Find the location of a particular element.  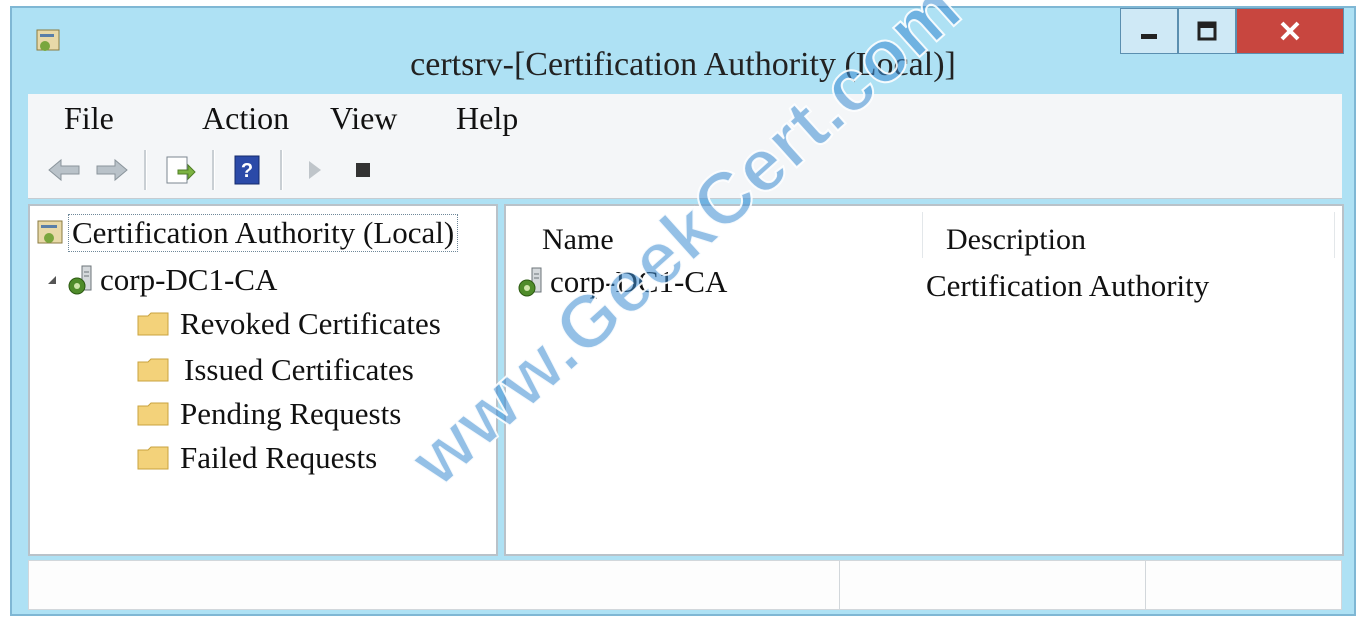

column-header-name: Name is located at coordinates (578, 240).